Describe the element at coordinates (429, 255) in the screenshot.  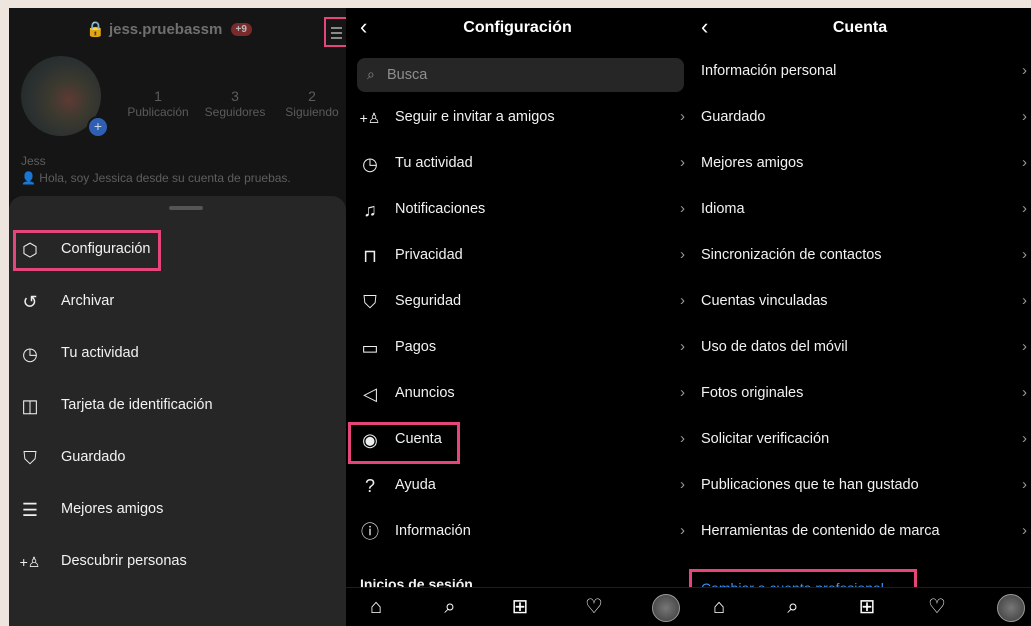
I see `settings-item-label: Privacidad` at that location.